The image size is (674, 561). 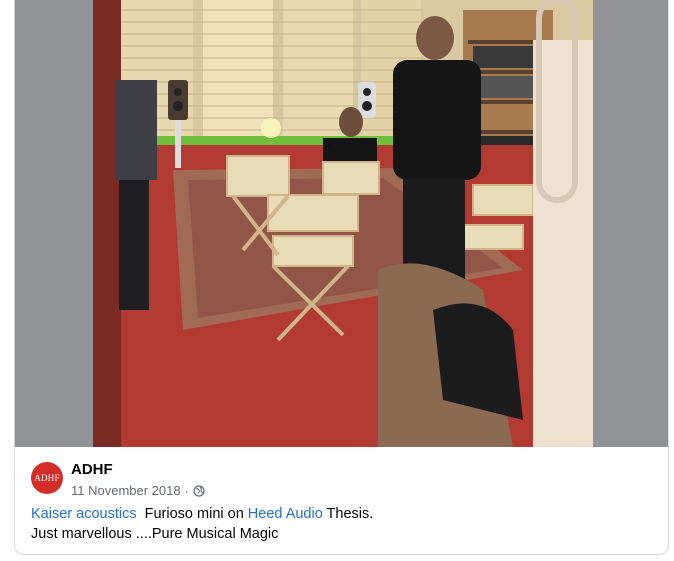 I want to click on author-name: ADHF, so click(x=92, y=469).